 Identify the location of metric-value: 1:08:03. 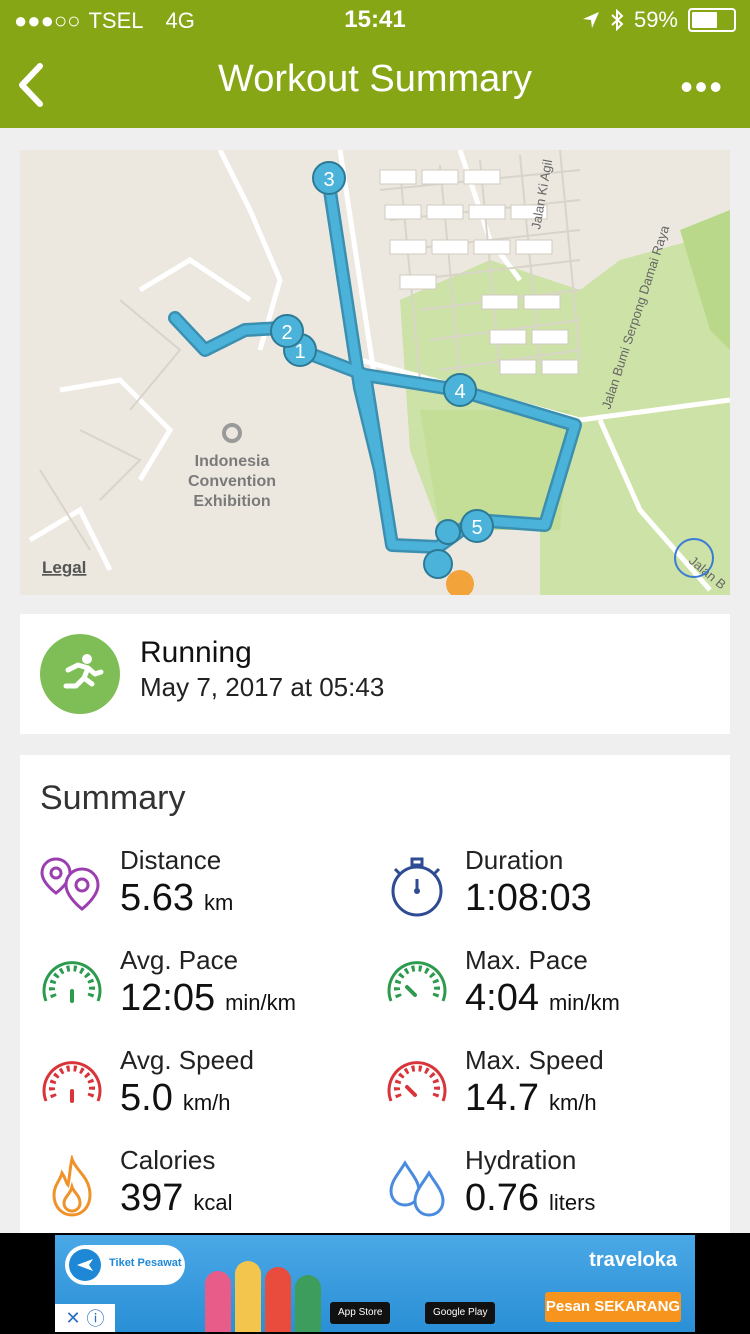
(528, 898).